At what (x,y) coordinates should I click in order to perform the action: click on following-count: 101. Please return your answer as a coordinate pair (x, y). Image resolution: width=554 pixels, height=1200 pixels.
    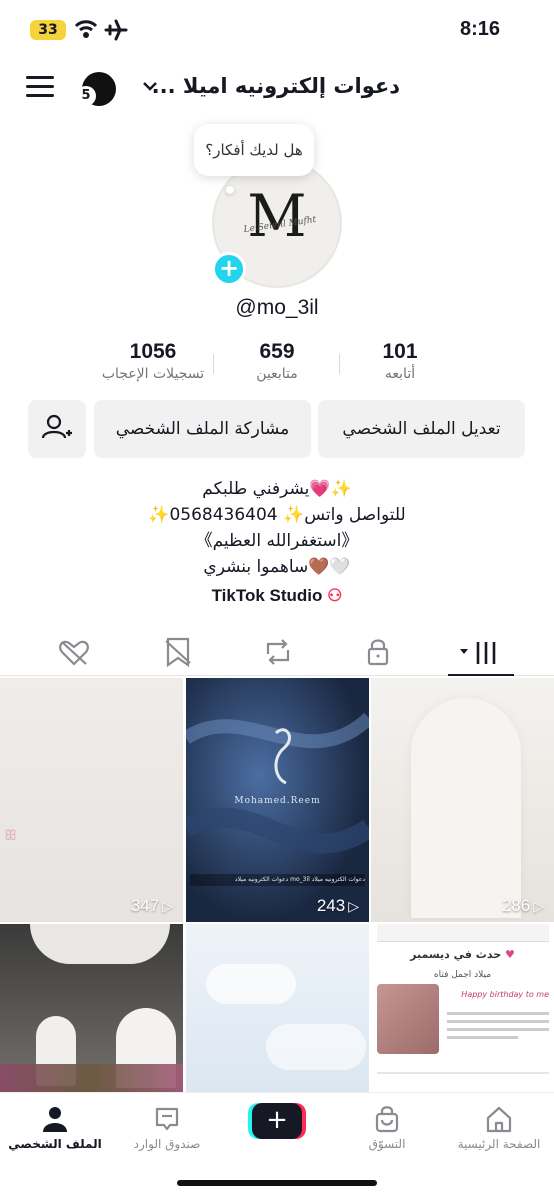
    Looking at the image, I should click on (400, 351).